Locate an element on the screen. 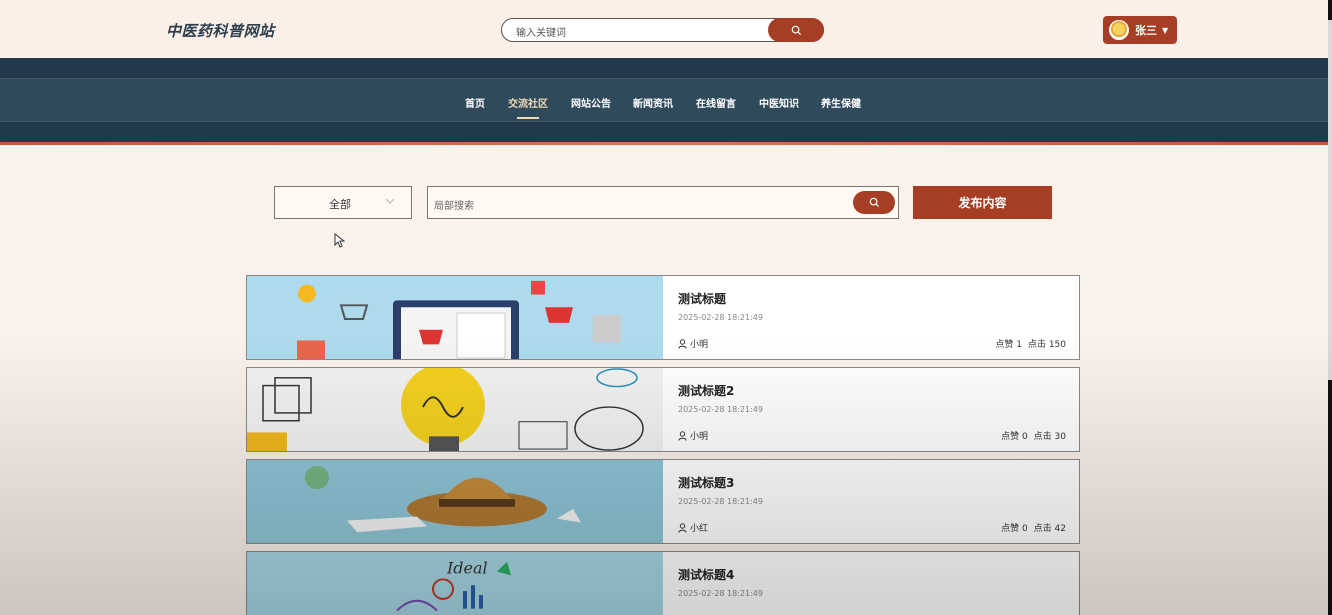 This screenshot has width=1332, height=615. user-name: 张三 is located at coordinates (1146, 30).